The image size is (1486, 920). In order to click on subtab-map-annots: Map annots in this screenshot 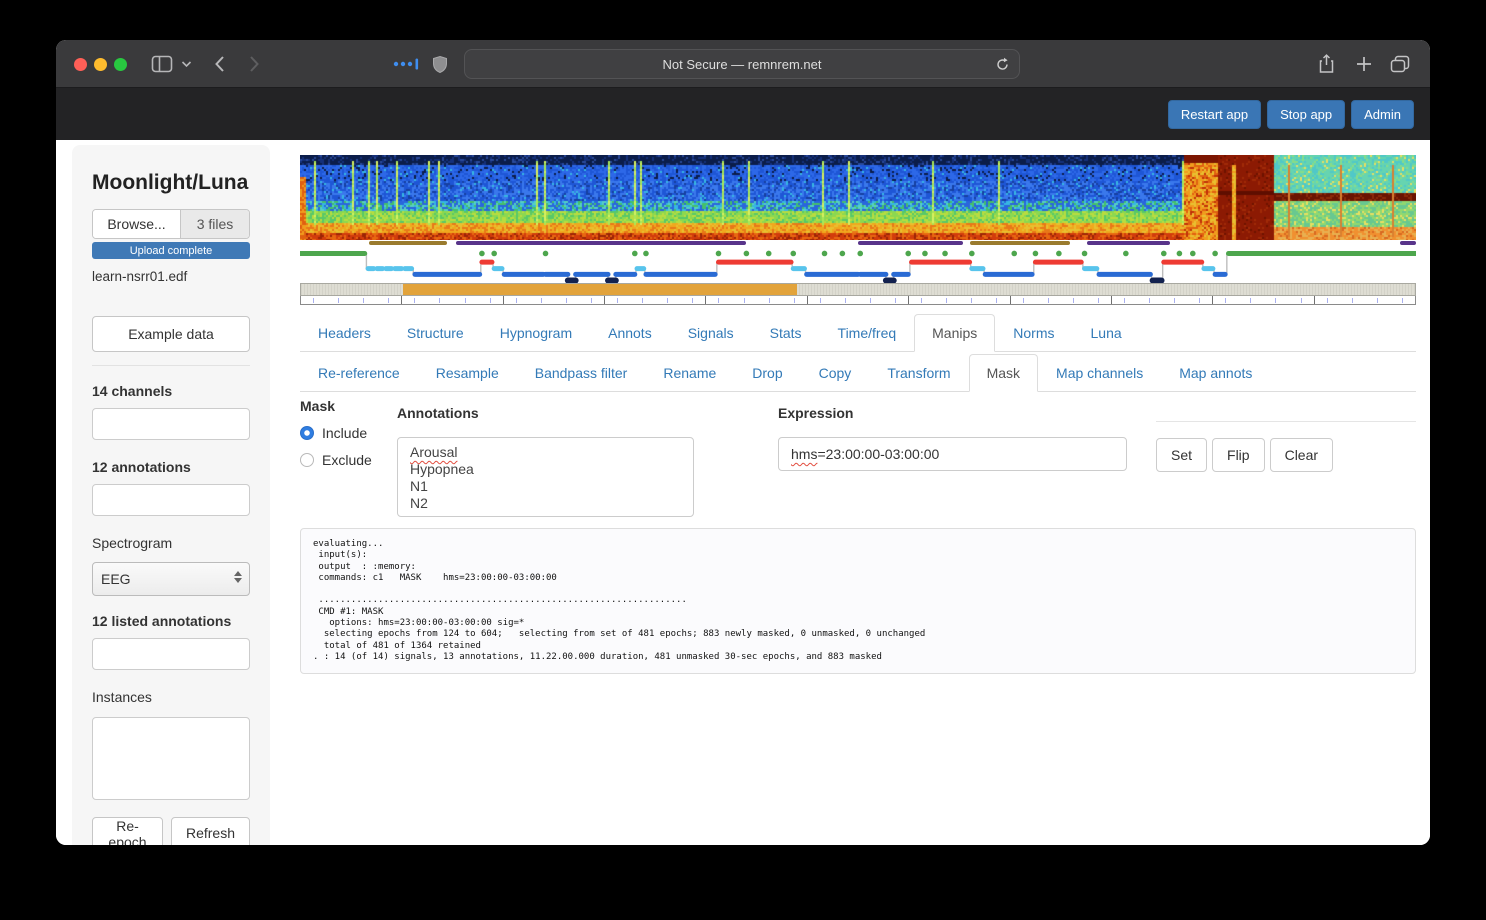, I will do `click(1215, 373)`.